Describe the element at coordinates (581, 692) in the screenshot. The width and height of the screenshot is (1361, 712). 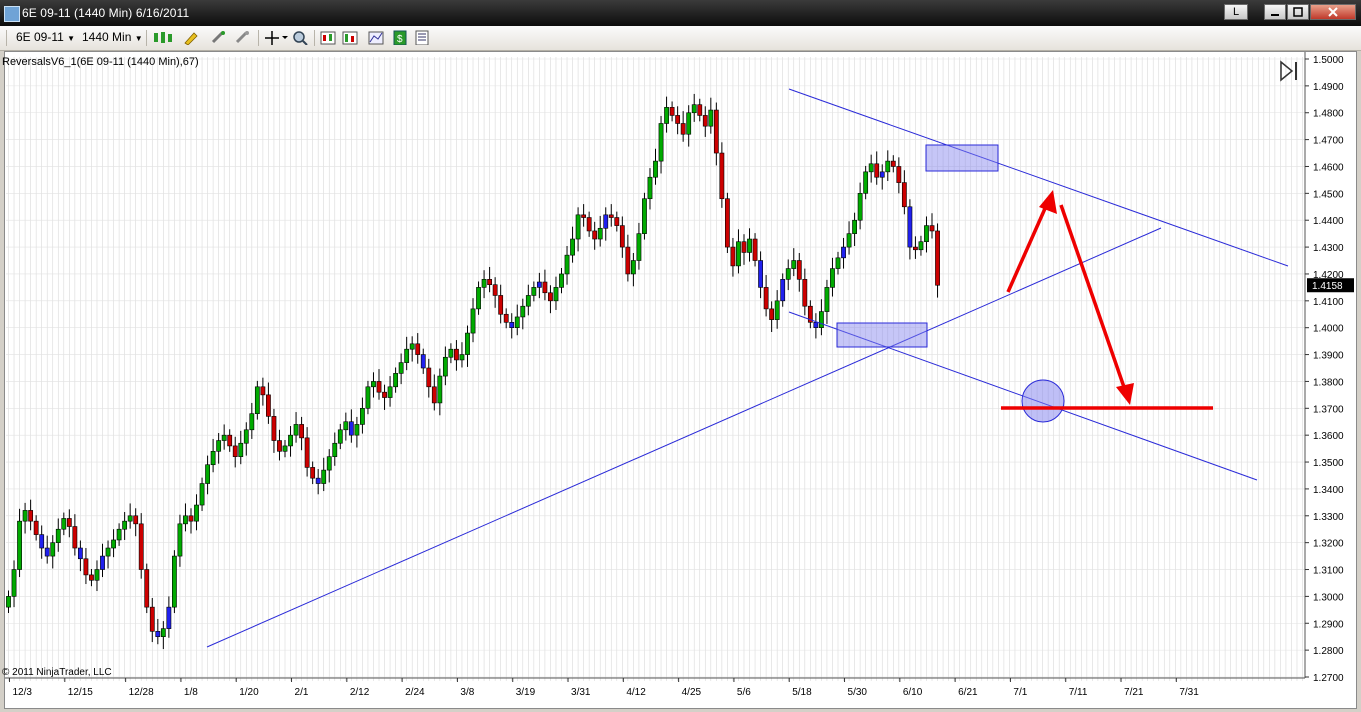
I see `time-tick-label: 3/31` at that location.